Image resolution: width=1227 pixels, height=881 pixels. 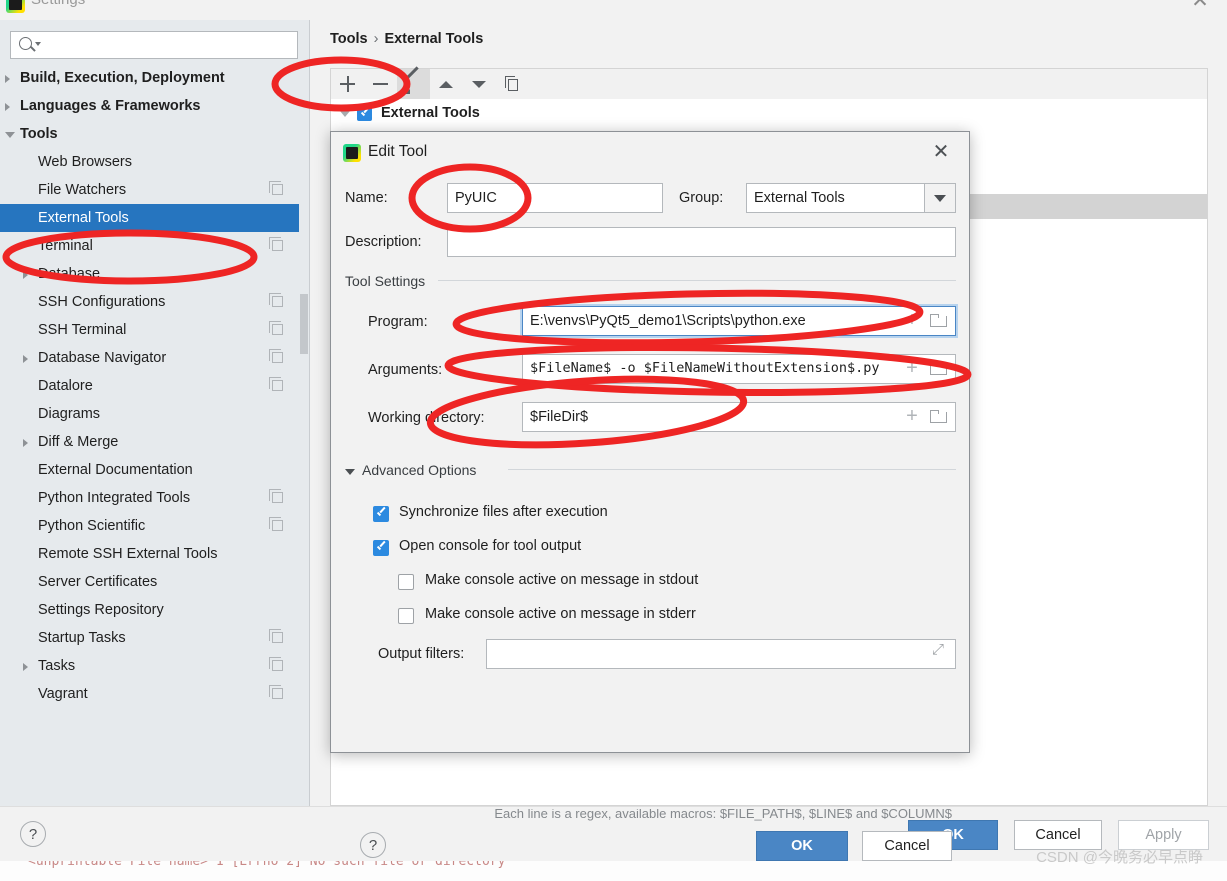 What do you see at coordinates (503, 512) in the screenshot?
I see `checkbox-synchronize-files-label: Synchronize files after execution` at bounding box center [503, 512].